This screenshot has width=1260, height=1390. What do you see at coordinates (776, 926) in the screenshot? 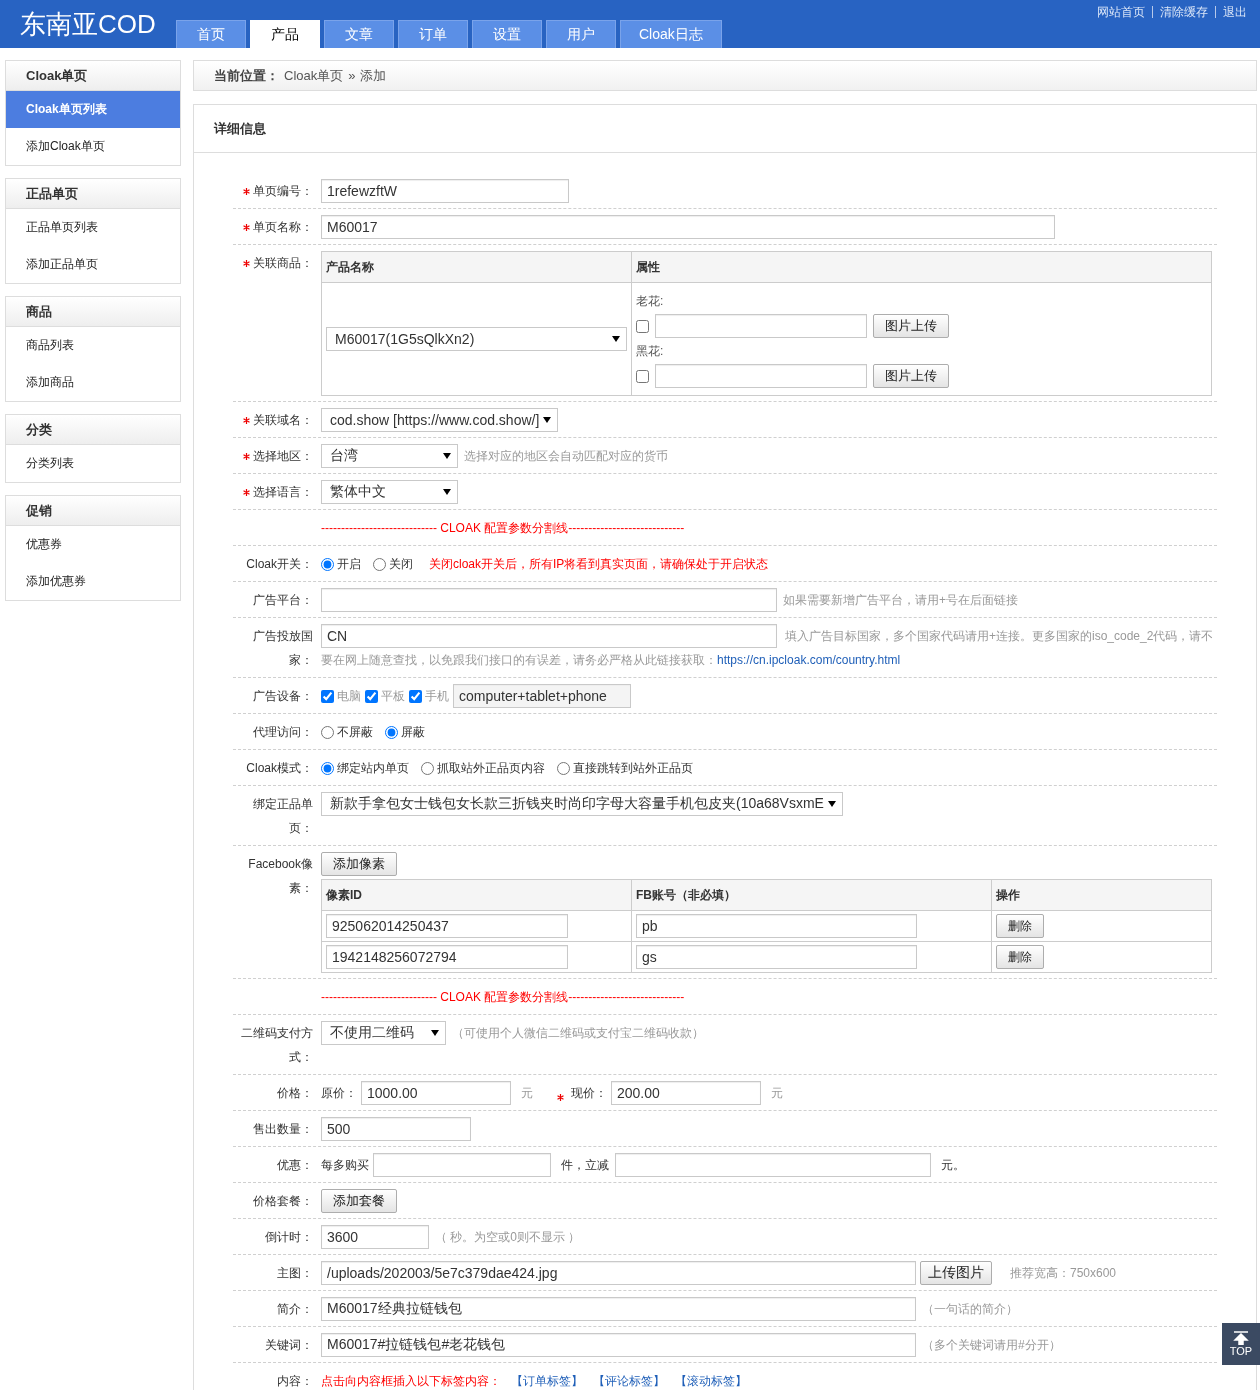
I see `input-field: pb` at bounding box center [776, 926].